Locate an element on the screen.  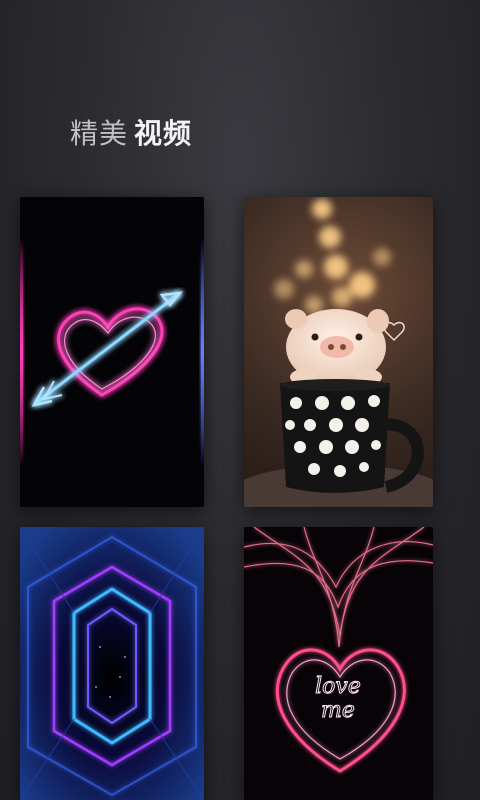
neon-tunnel-icon is located at coordinates (112, 663).